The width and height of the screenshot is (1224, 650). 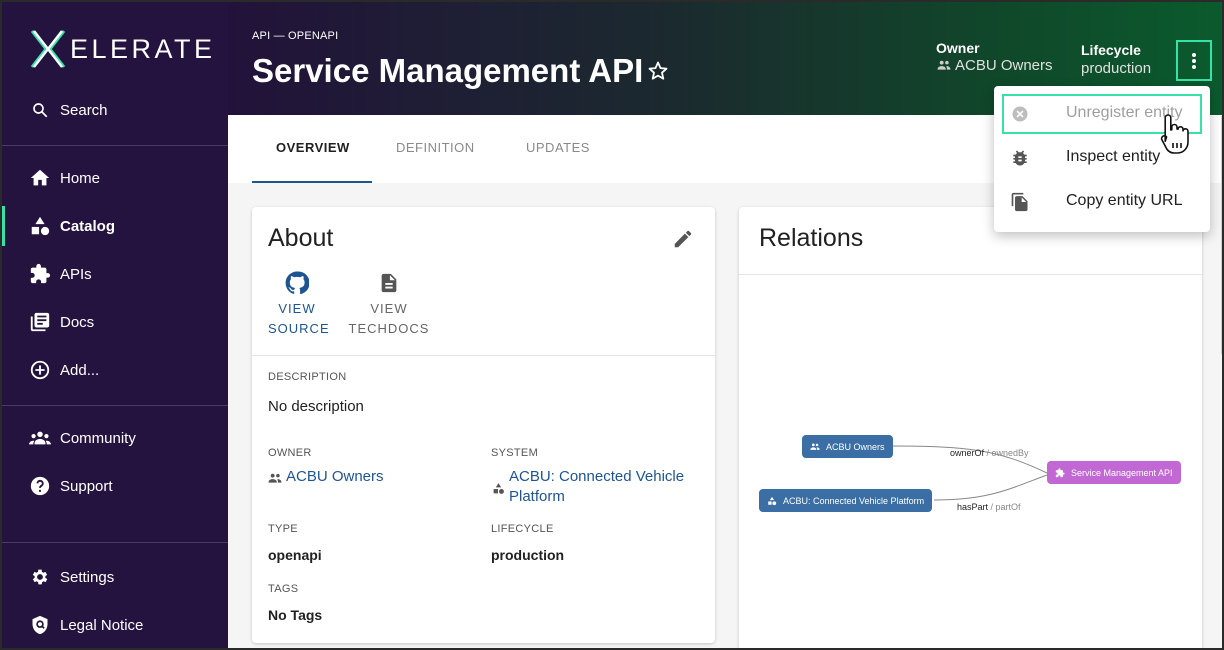 I want to click on graph-node-label: ACBU: Connected Vehicle Platform, so click(x=854, y=500).